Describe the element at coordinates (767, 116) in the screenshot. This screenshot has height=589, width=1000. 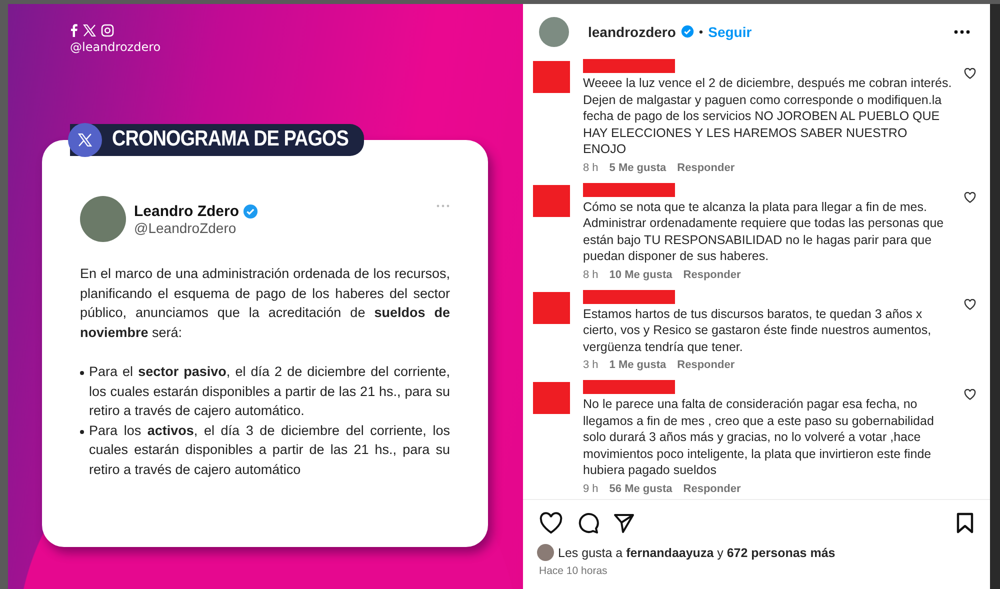
I see `comment-text: Weeee la luz vence el 2 de diciembre, después me cobran interés. Dejen de malgastar y paguen como corresponde o modifiquen.la fecha de pago de los servicios NO JOROBEN AL PUEBLO QUE HAY ELECCIONES Y LES HAREMOS SABER NUESTRO ENOJO` at that location.